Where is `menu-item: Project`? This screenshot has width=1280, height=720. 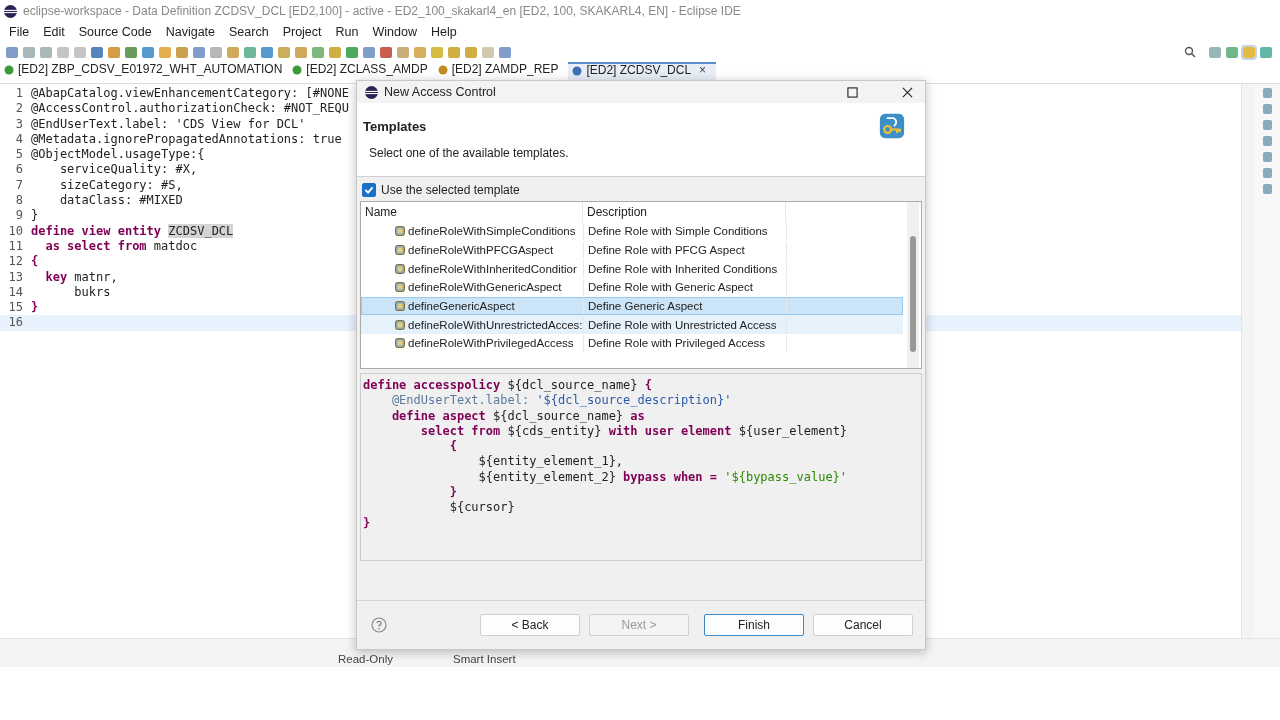 menu-item: Project is located at coordinates (302, 32).